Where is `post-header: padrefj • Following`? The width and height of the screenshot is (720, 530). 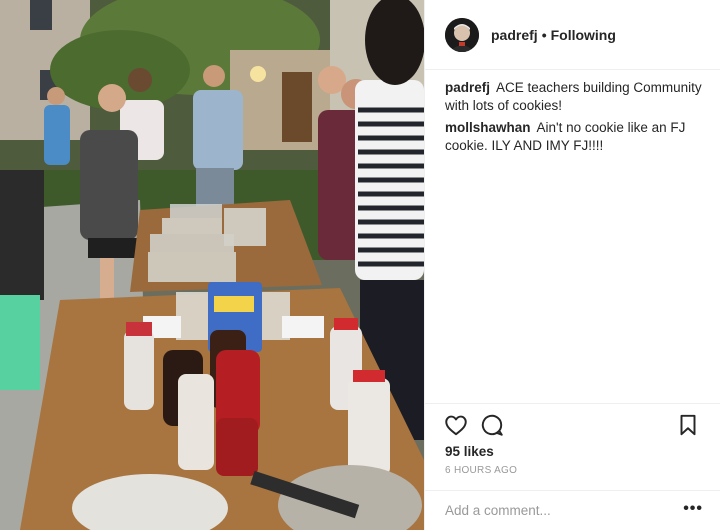 post-header: padrefj • Following is located at coordinates (572, 35).